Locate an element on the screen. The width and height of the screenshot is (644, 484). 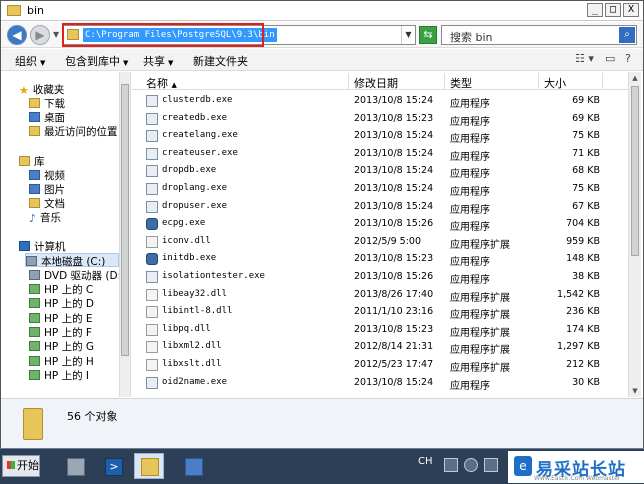
column-header: 名称 ▲ 修改日期 类型 大小 is located at coordinates (380, 81).